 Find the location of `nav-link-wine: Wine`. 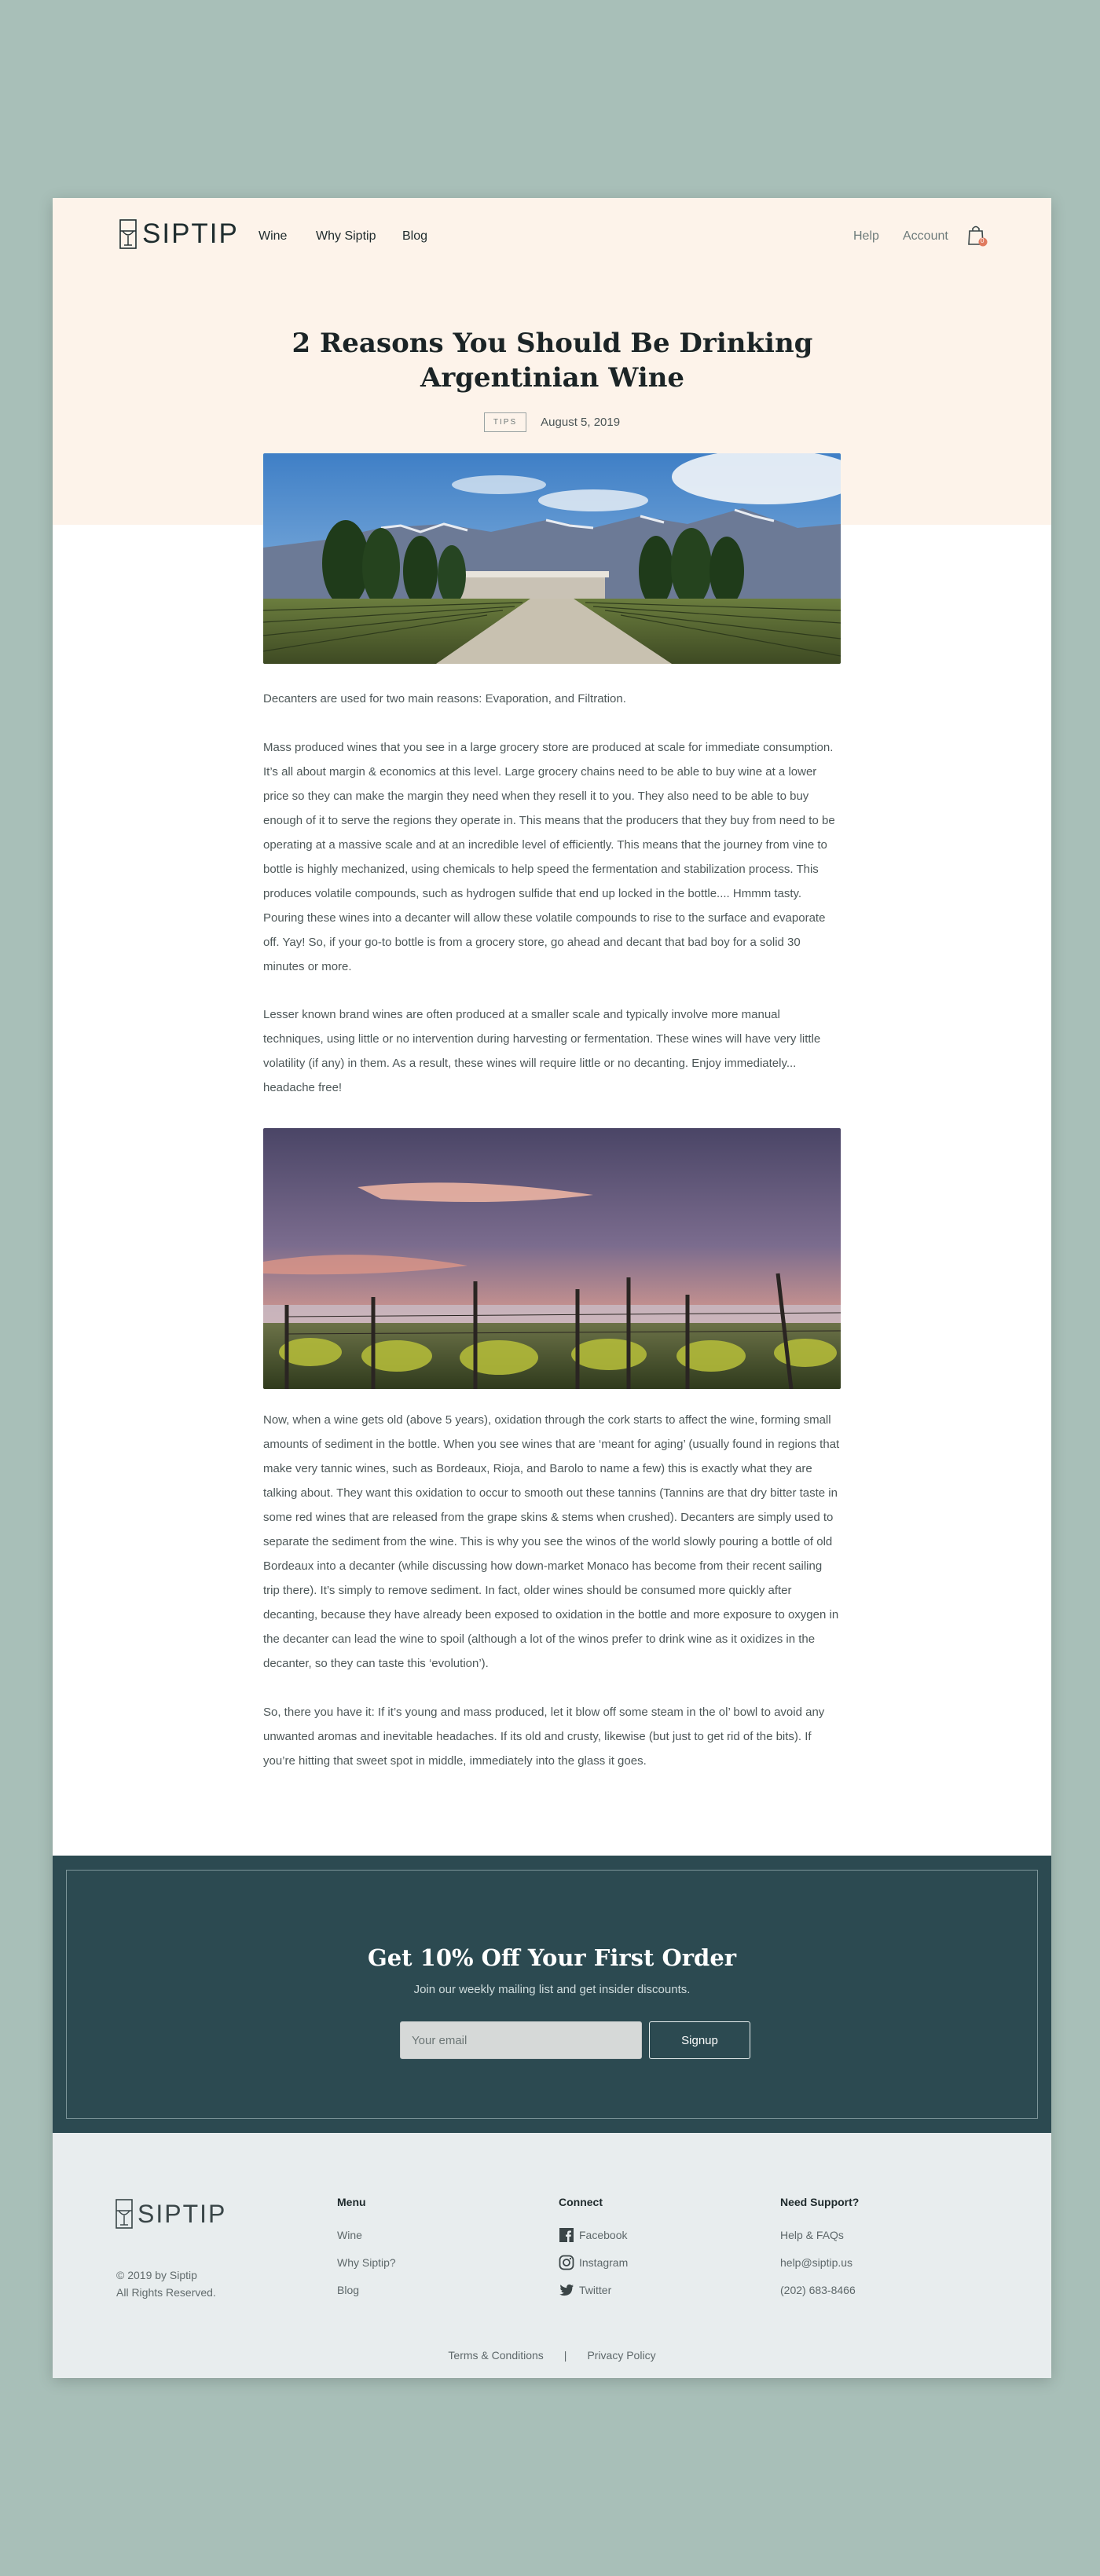

nav-link-wine: Wine is located at coordinates (272, 236).